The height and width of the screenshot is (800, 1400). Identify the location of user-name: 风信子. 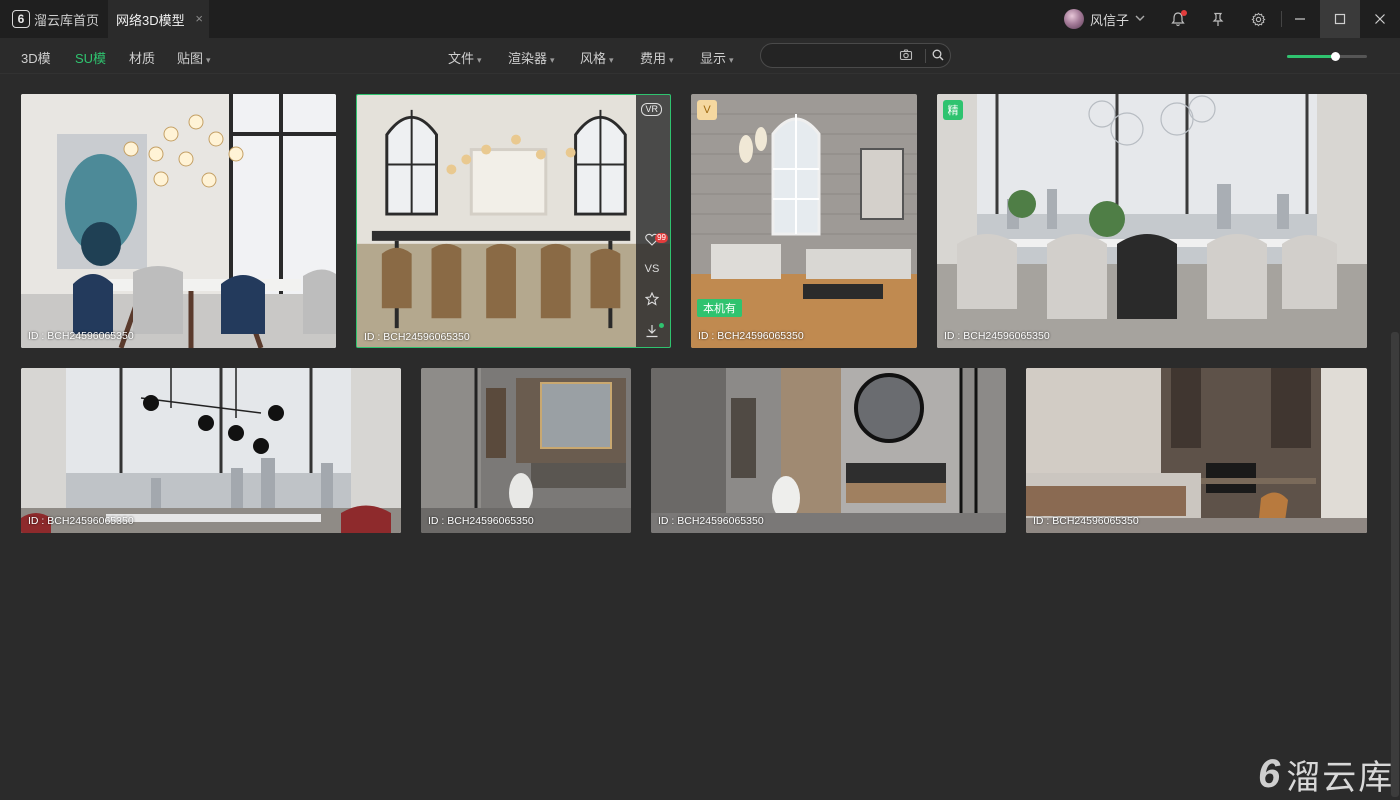
(1110, 20).